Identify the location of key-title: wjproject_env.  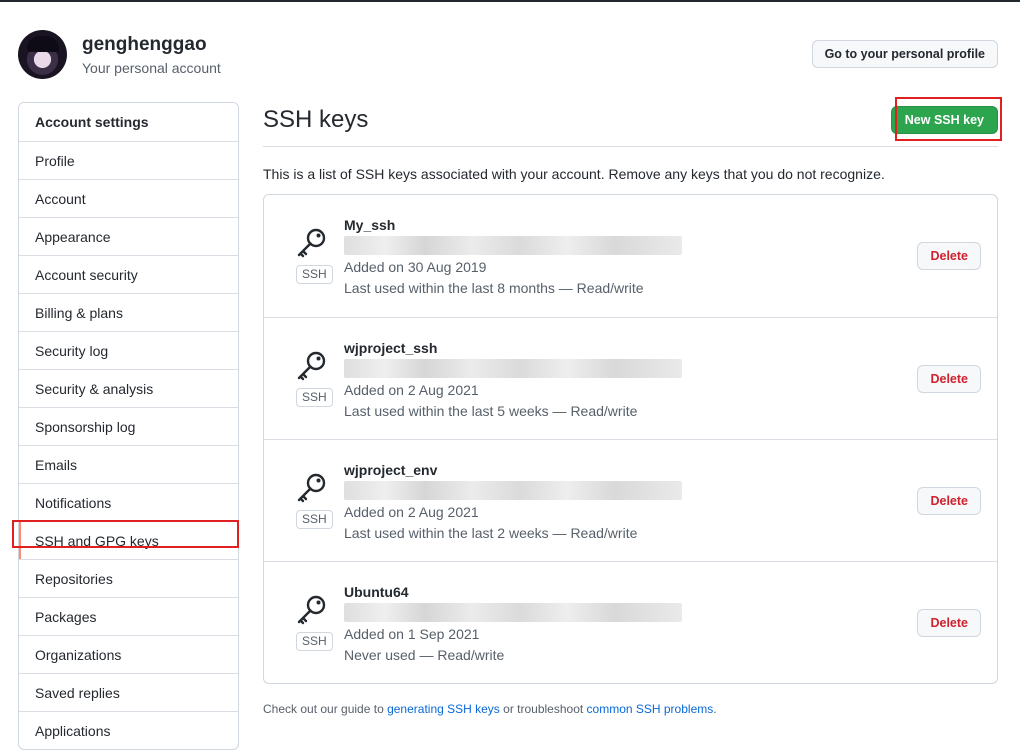
(391, 470).